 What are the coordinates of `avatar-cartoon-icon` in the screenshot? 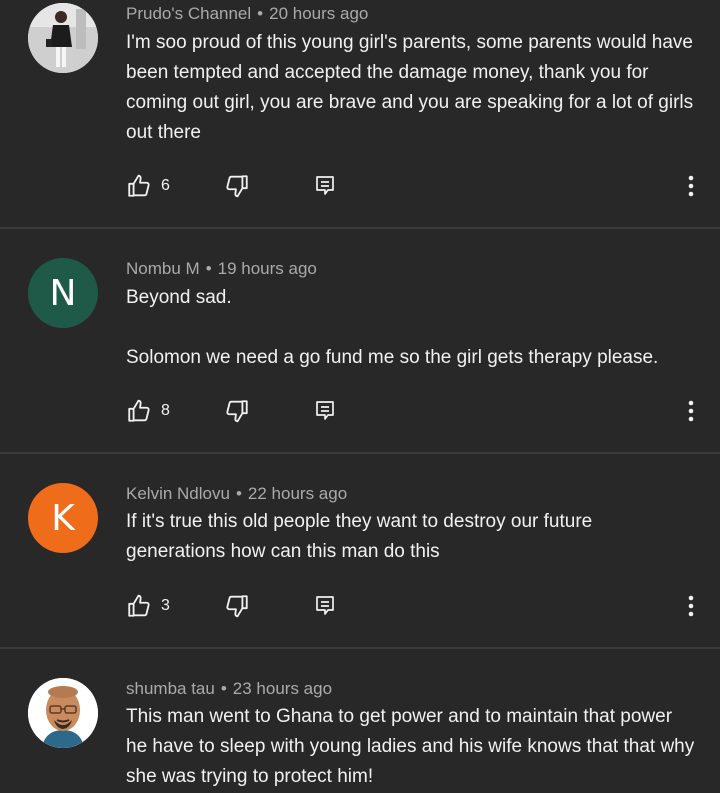 It's located at (63, 713).